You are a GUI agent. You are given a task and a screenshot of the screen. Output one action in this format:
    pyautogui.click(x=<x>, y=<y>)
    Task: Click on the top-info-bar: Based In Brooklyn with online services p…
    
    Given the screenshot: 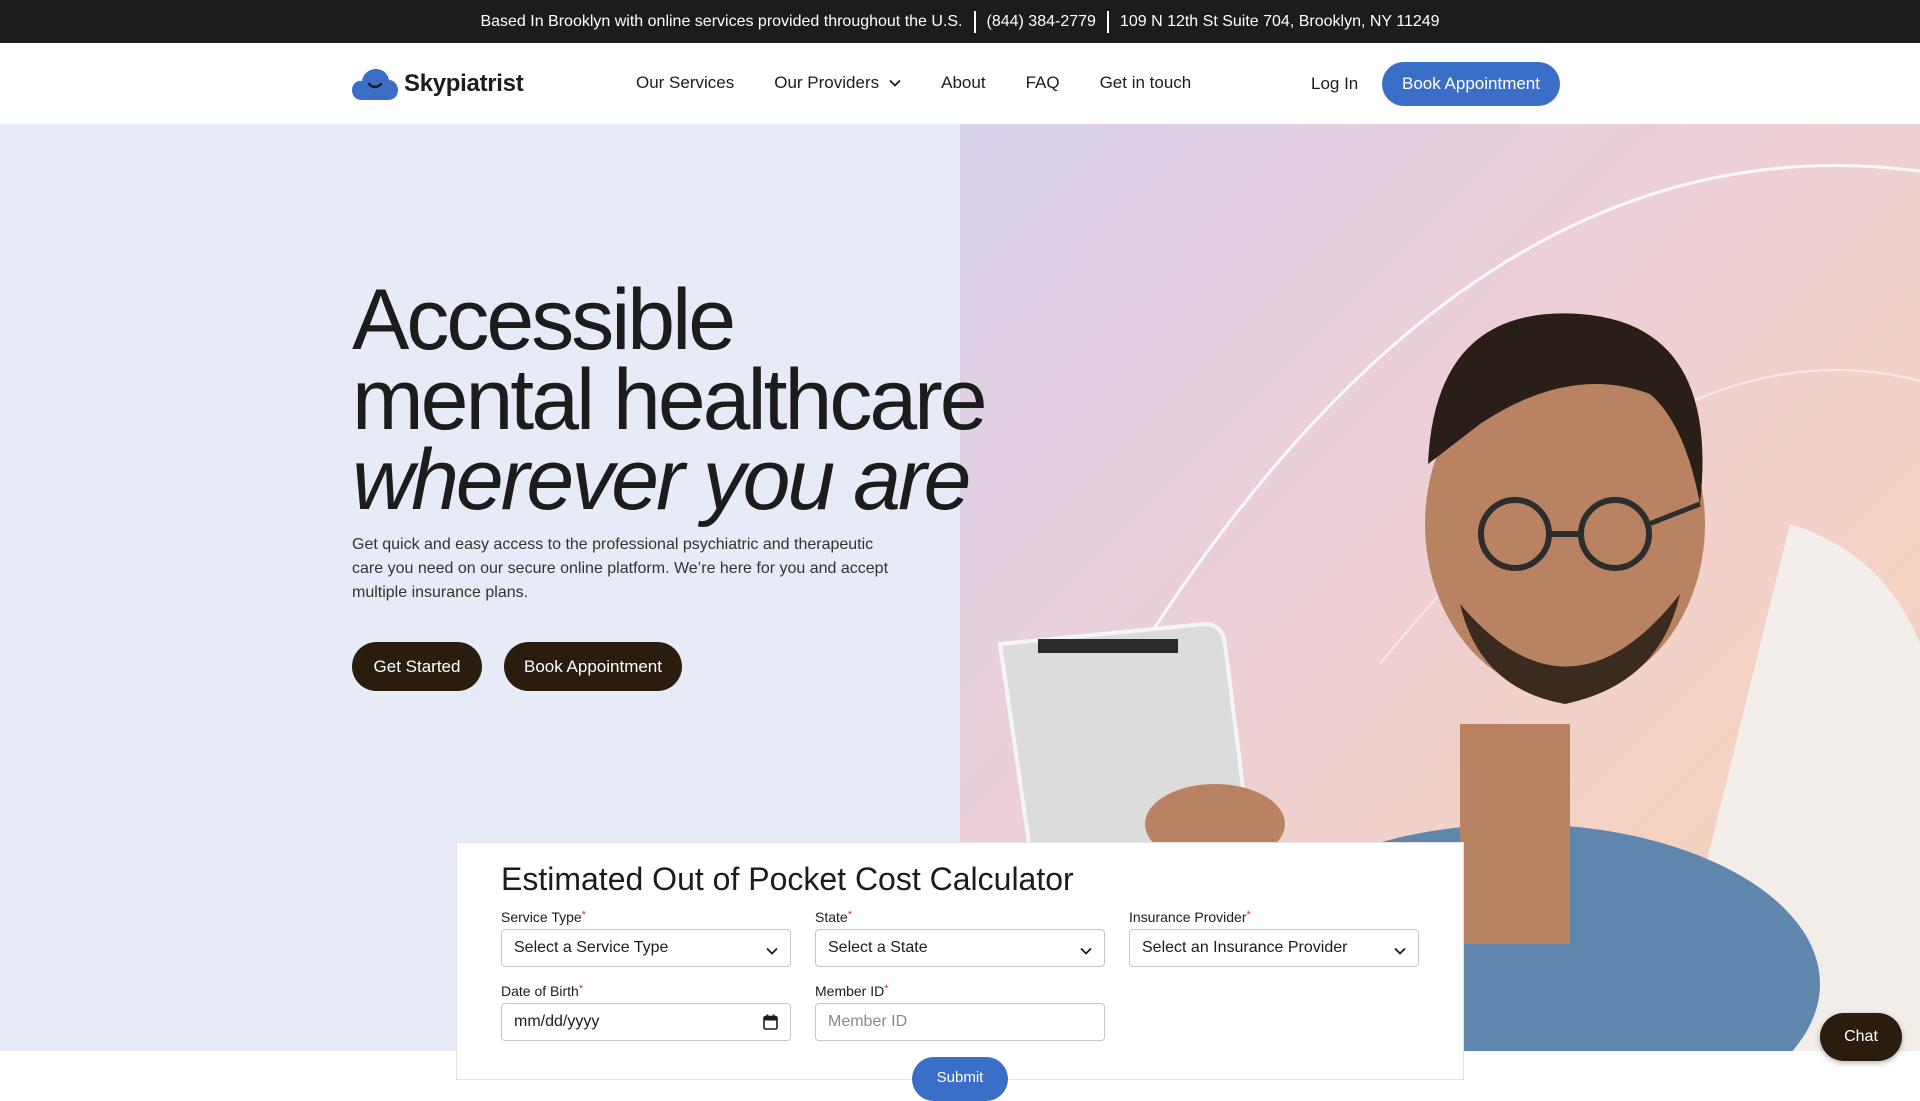 What is the action you would take?
    pyautogui.click(x=960, y=21)
    